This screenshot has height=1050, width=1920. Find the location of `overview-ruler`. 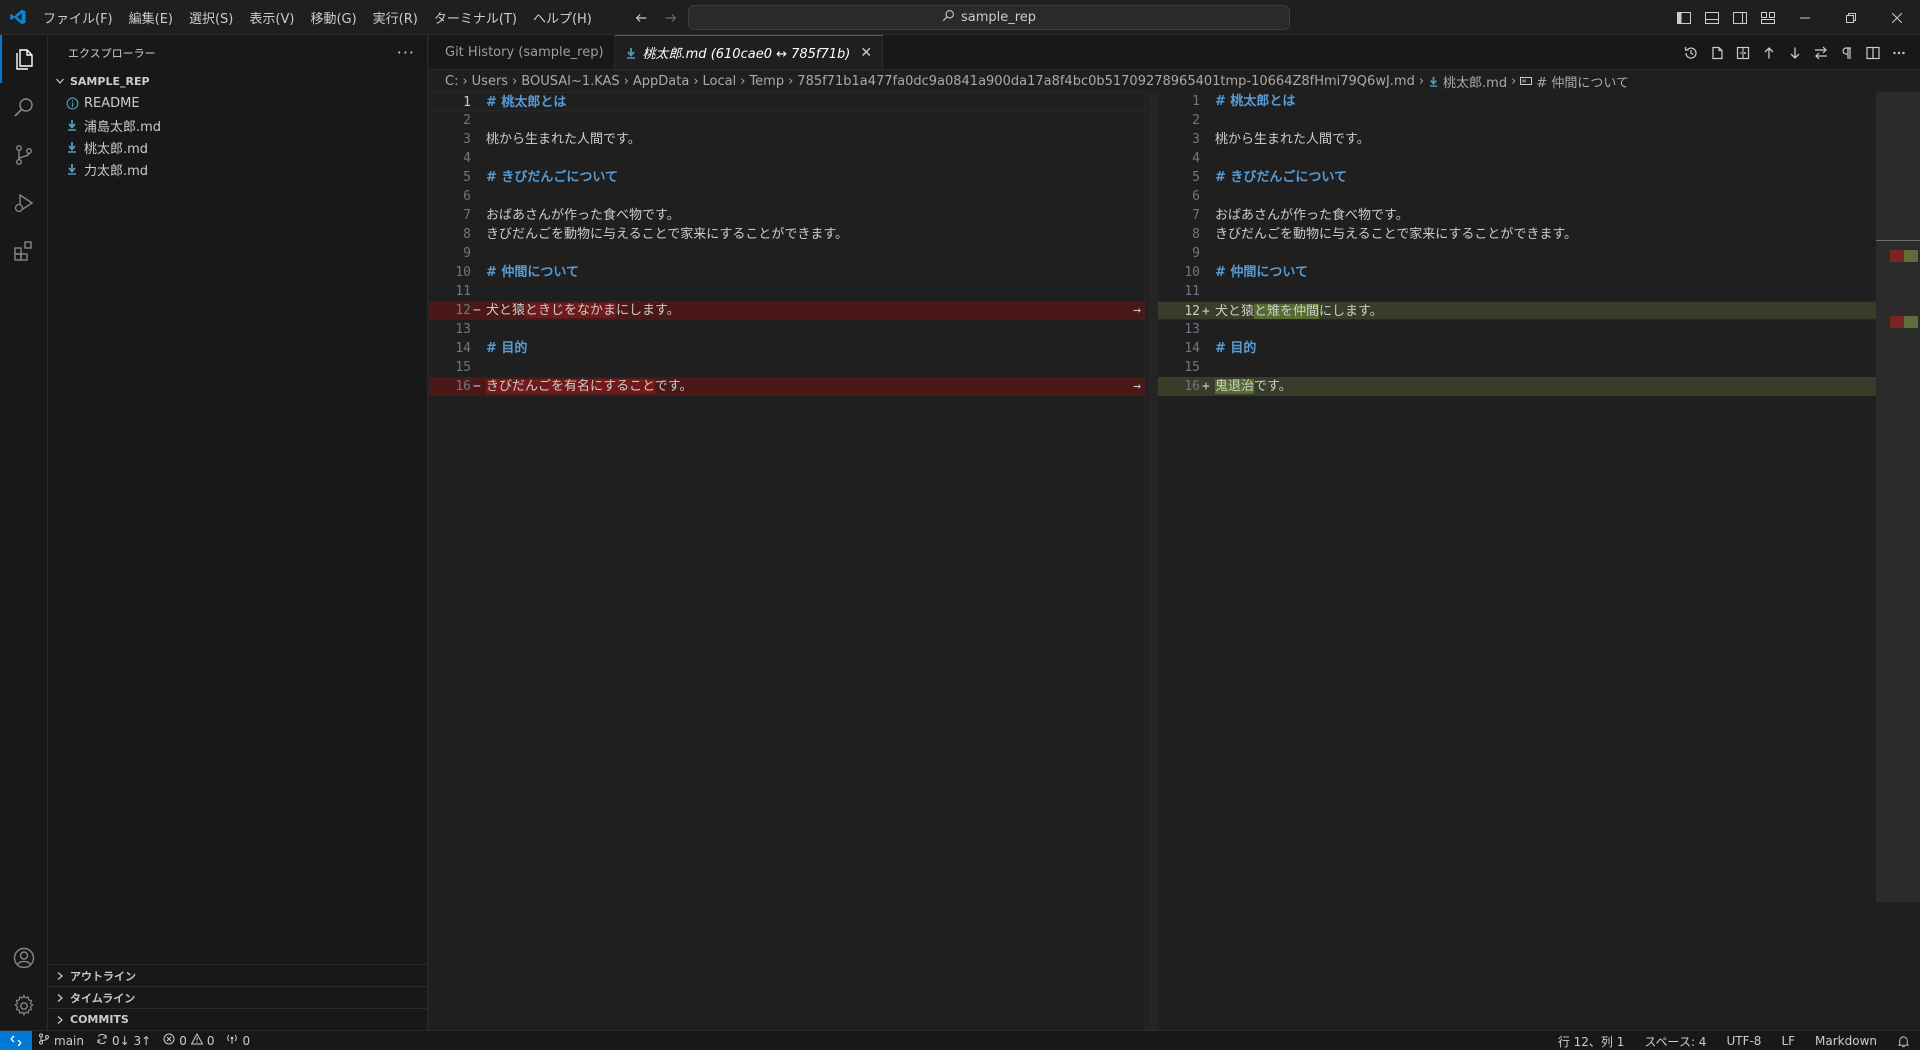

overview-ruler is located at coordinates (1898, 561).